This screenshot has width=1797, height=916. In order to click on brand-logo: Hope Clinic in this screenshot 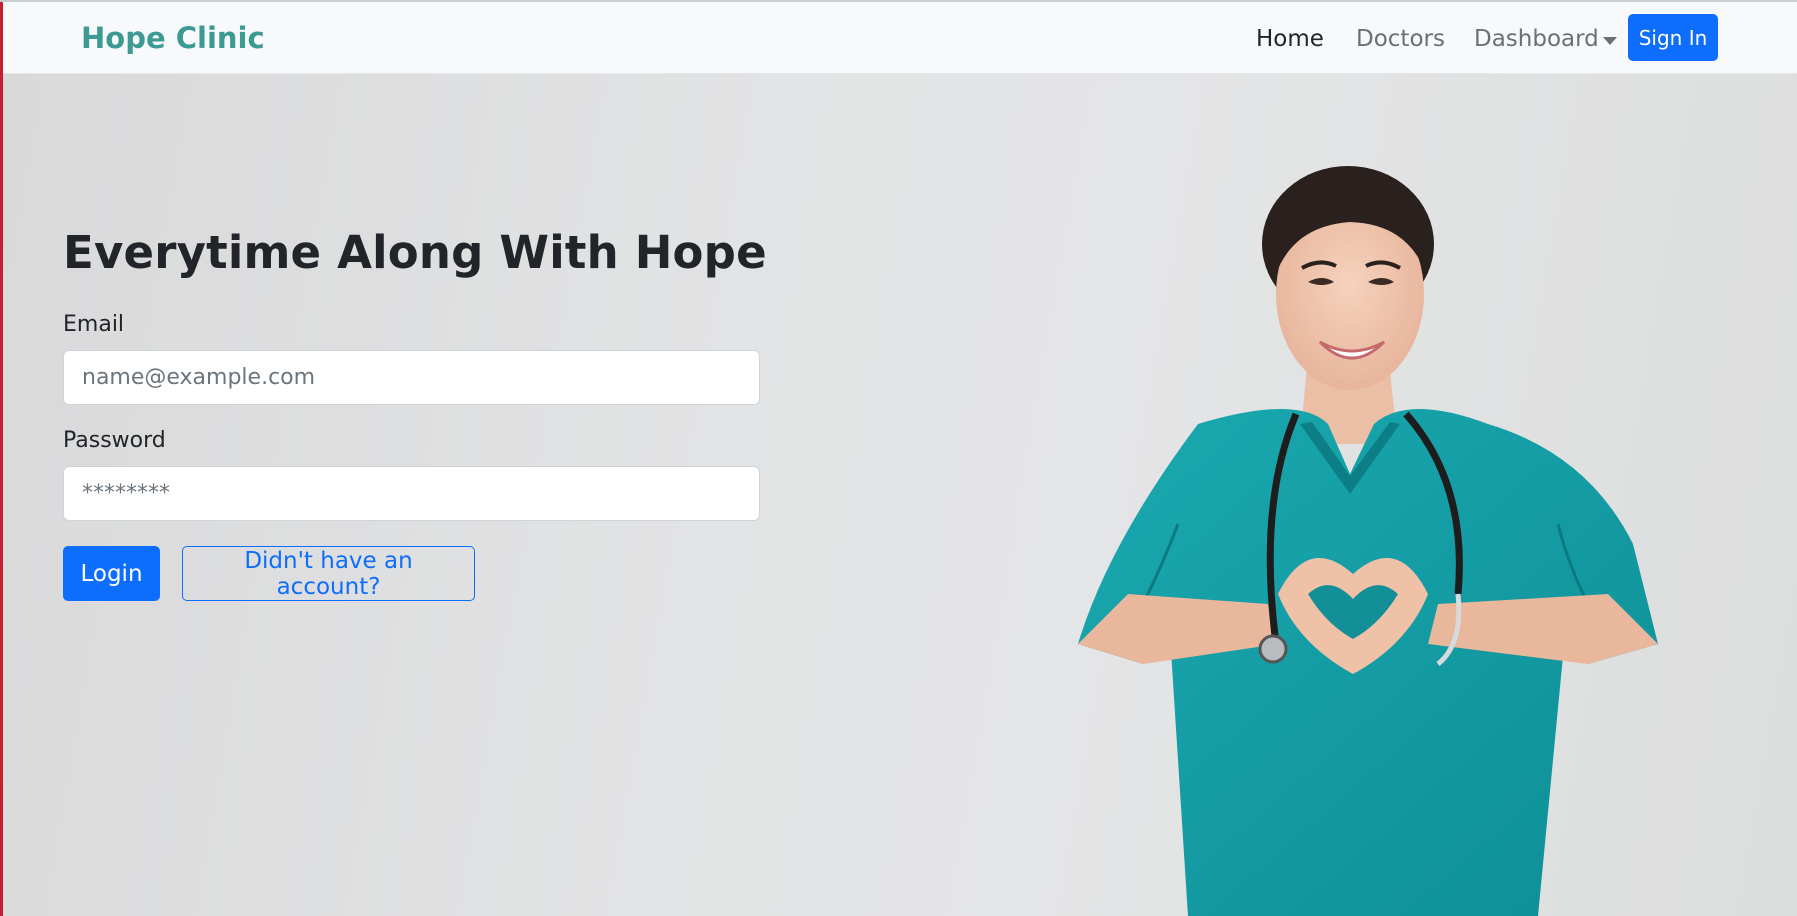, I will do `click(173, 38)`.